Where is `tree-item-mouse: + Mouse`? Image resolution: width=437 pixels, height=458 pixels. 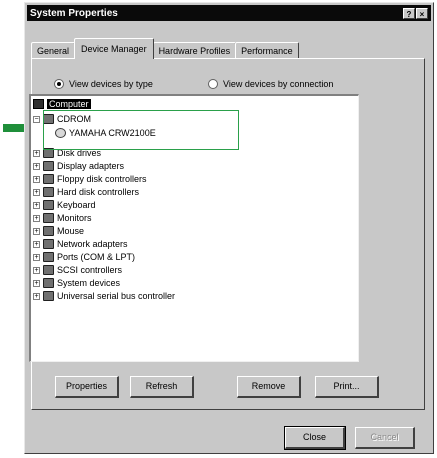
tree-item-mouse: + Mouse is located at coordinates (58, 231).